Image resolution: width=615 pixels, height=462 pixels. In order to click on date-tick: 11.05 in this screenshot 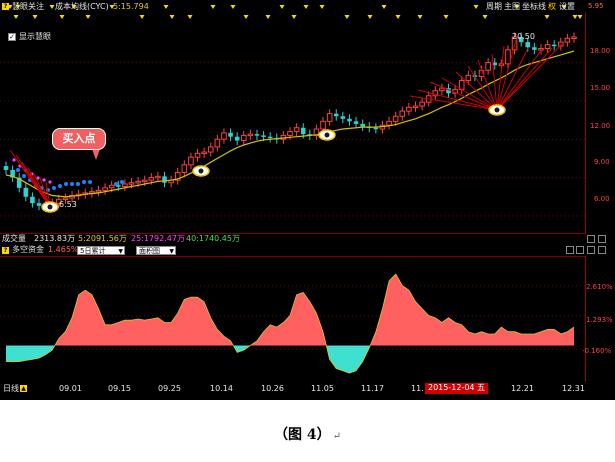, I will do `click(322, 388)`.